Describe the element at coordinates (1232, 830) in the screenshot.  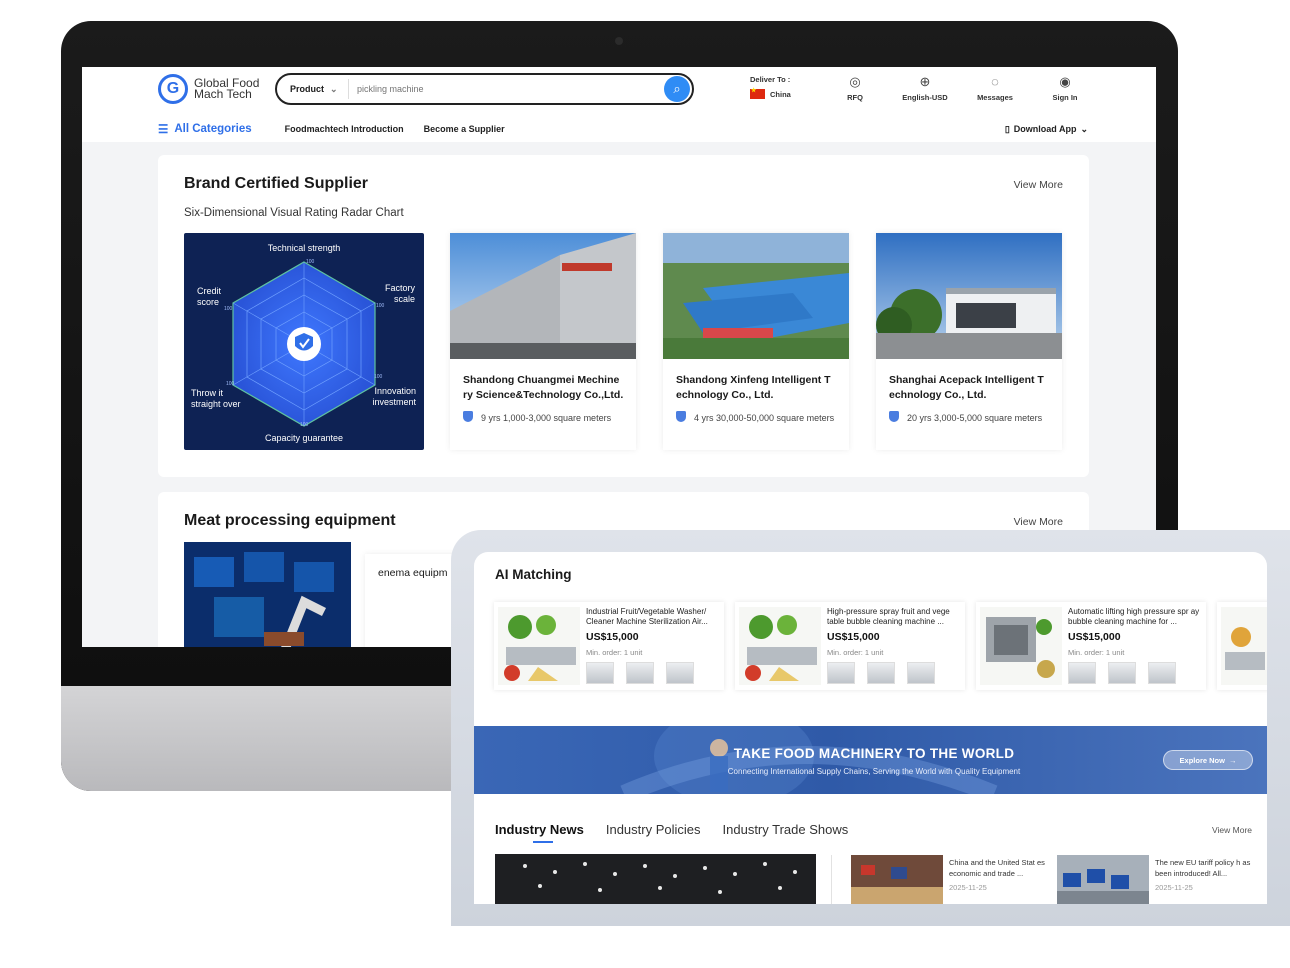
I see `news-view-more-link: View More` at that location.